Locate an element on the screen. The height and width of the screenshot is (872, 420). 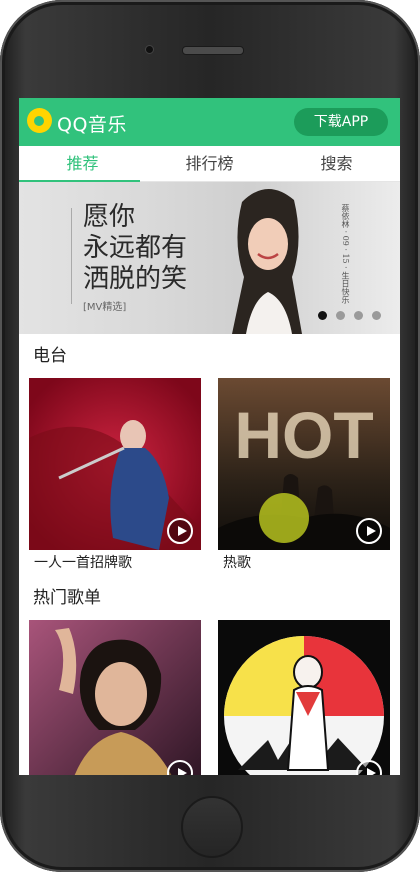
banner-side-text: 蔡依林 · 09 · 15 · 生日快乐 is located at coordinates (345, 254).